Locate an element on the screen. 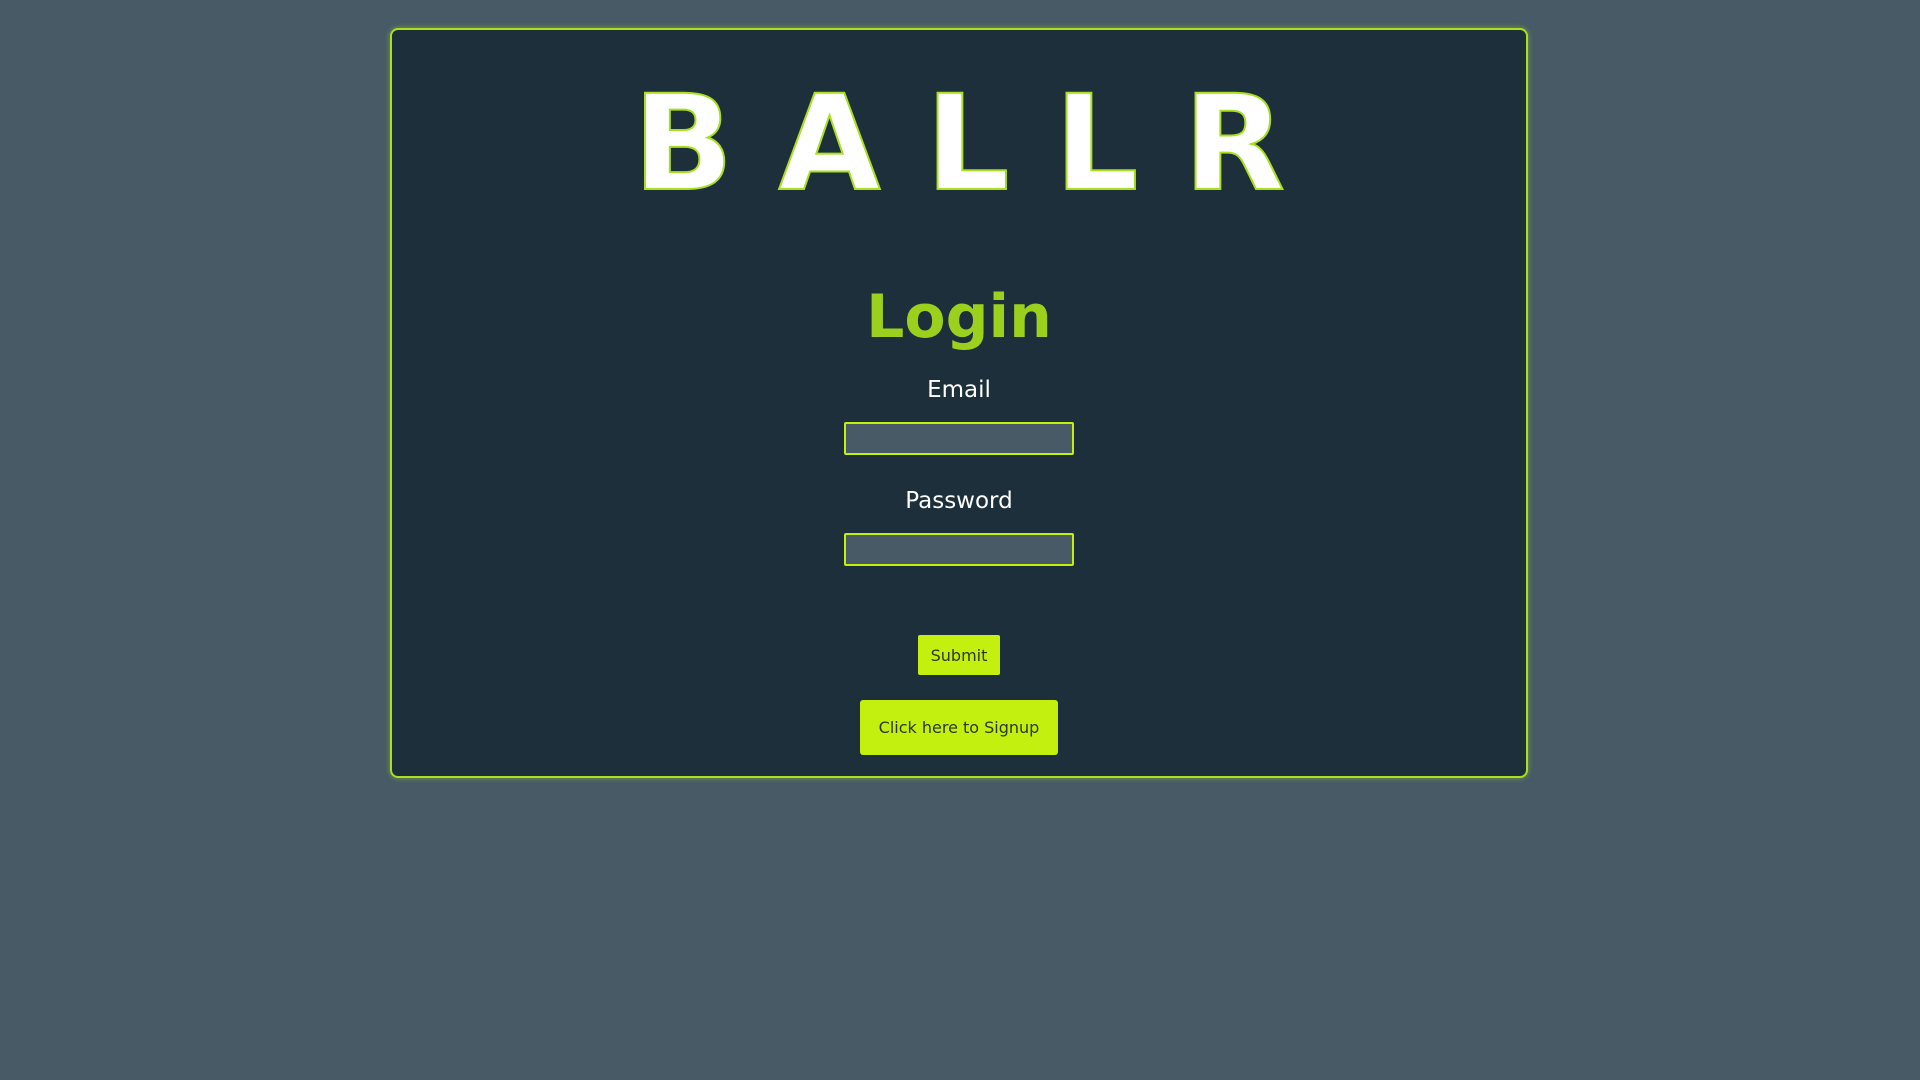  email-label: Email is located at coordinates (959, 390).